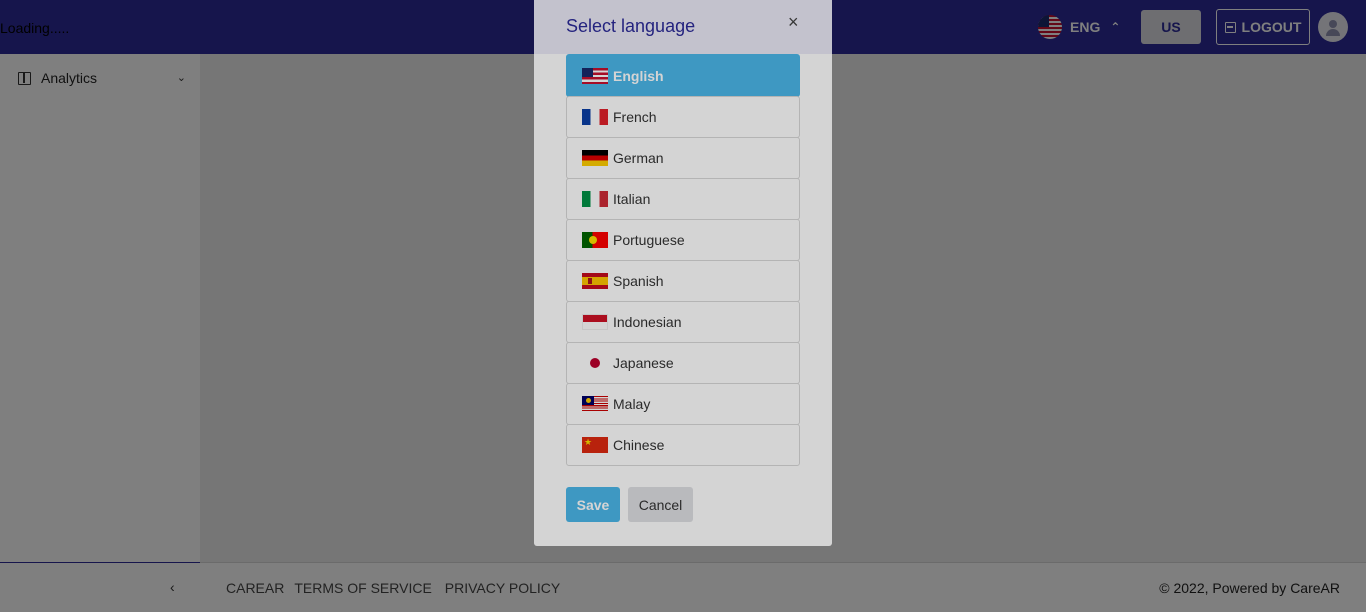 The width and height of the screenshot is (1366, 612). Describe the element at coordinates (683, 445) in the screenshot. I see `language-option-chinese: Chinese` at that location.